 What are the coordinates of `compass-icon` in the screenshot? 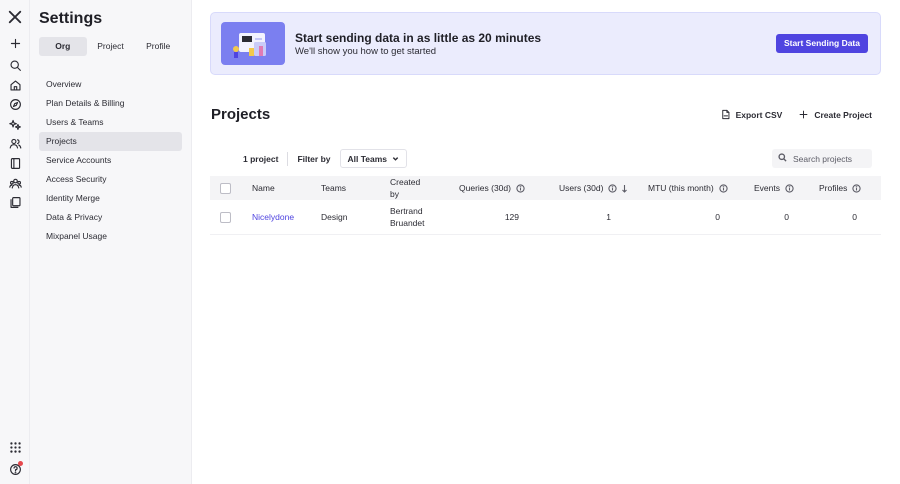 It's located at (15, 104).